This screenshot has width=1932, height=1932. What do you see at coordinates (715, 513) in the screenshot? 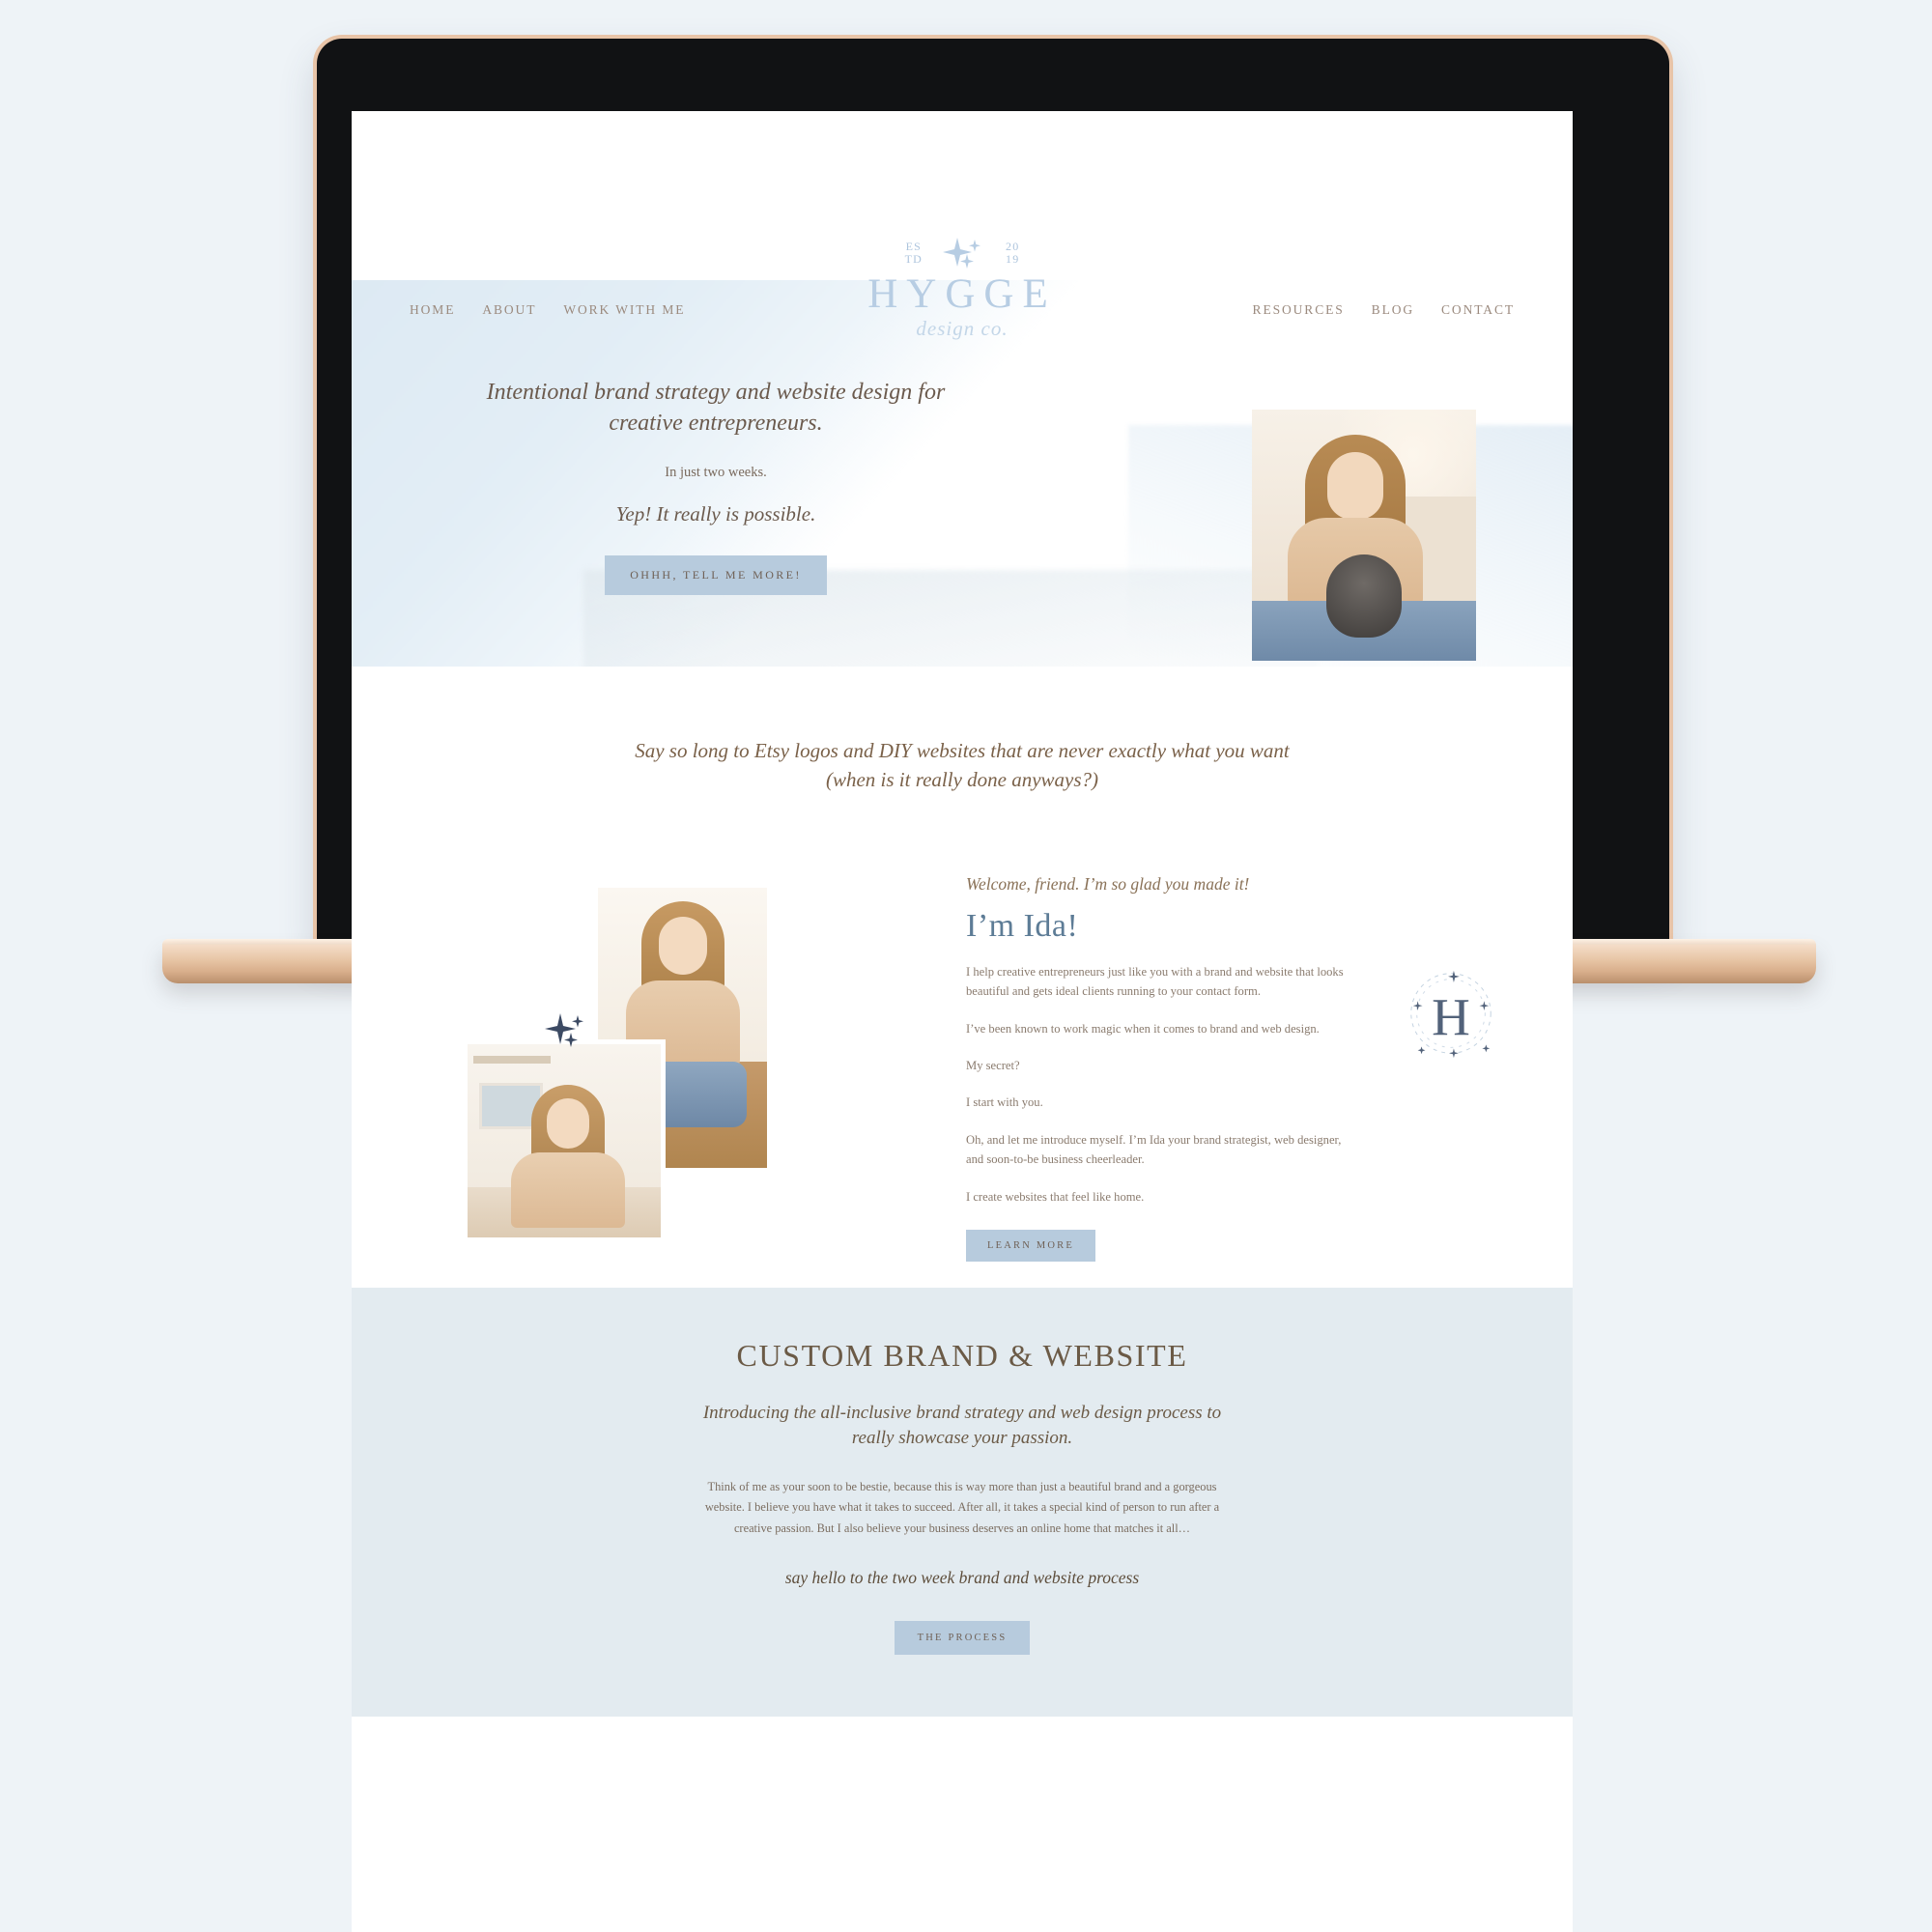
I see `hero-emphasis-line: Yep! It really is possible.` at bounding box center [715, 513].